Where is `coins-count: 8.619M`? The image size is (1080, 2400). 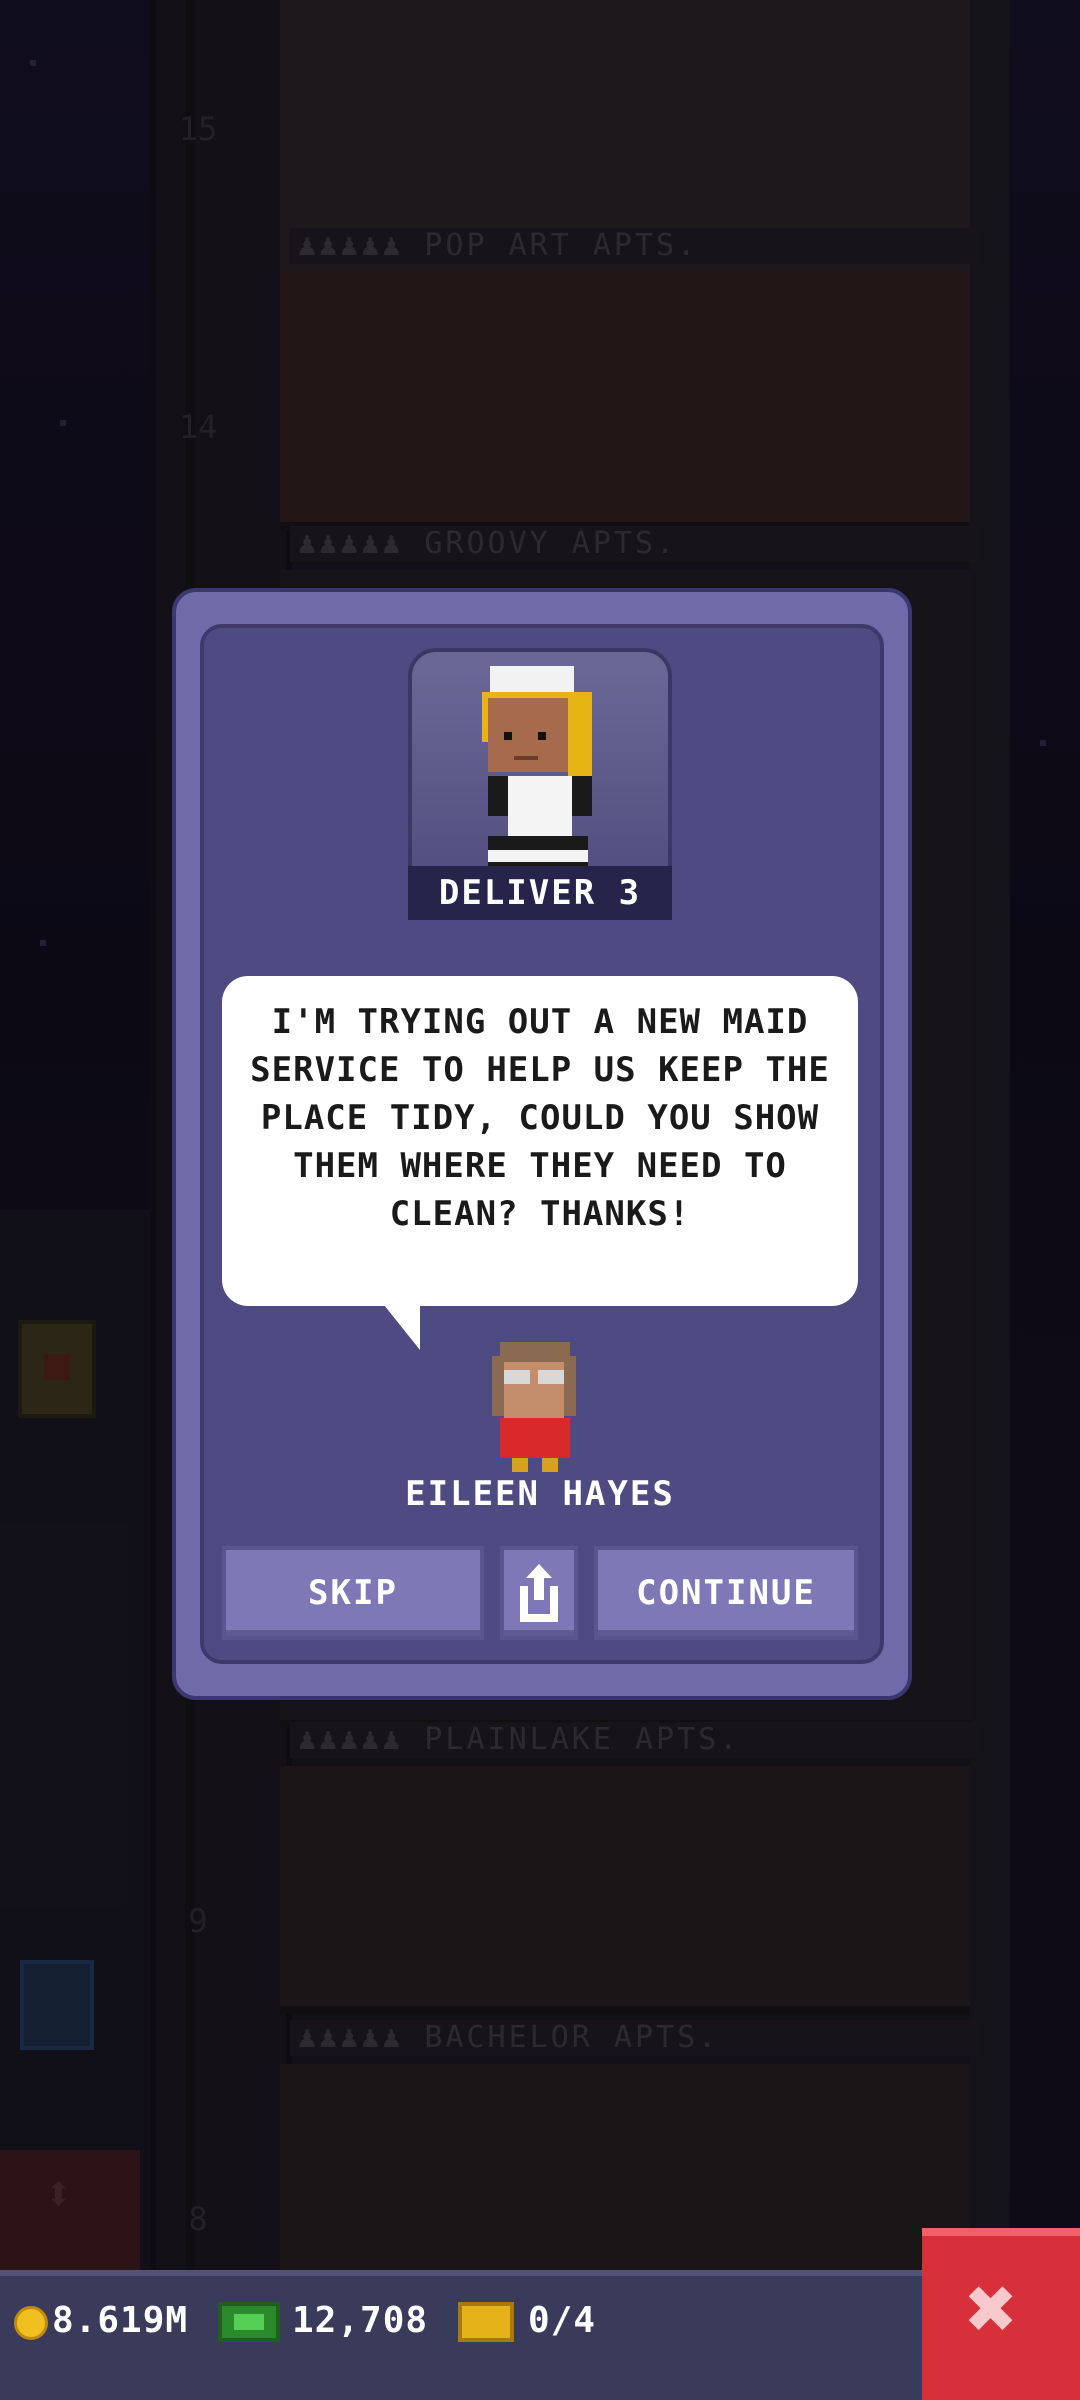 coins-count: 8.619M is located at coordinates (120, 2320).